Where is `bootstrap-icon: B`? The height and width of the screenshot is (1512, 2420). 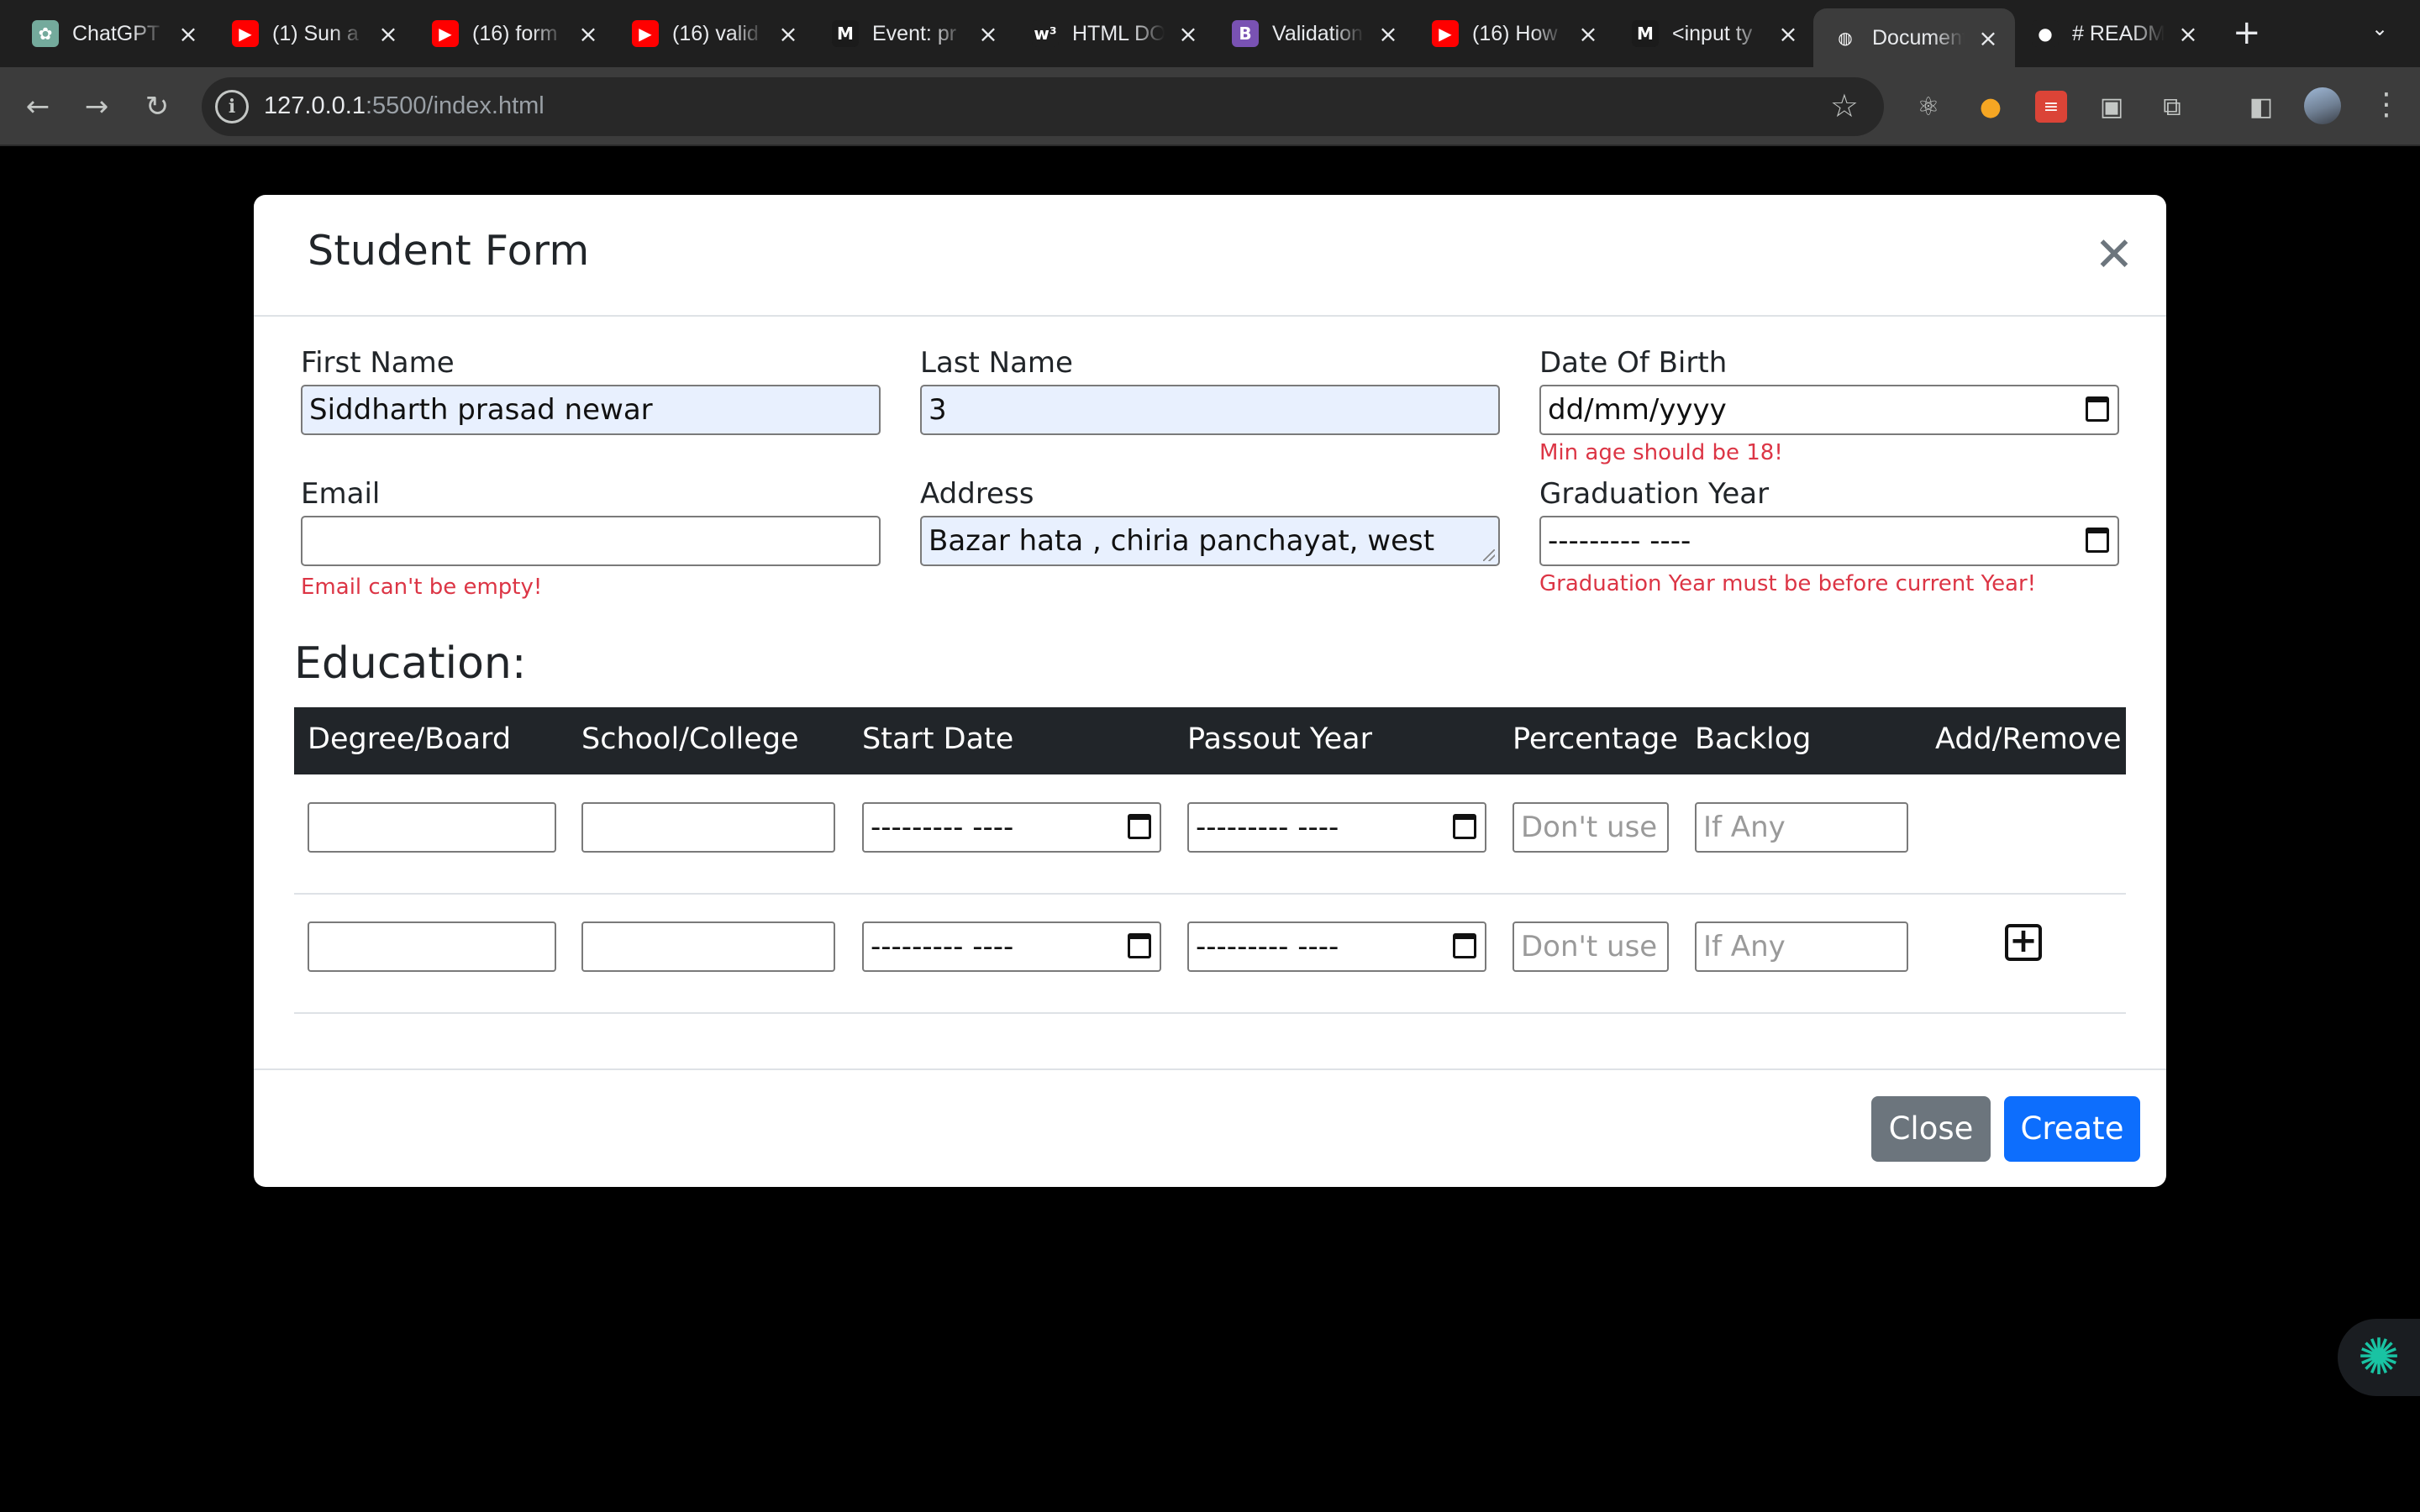 bootstrap-icon: B is located at coordinates (1245, 33).